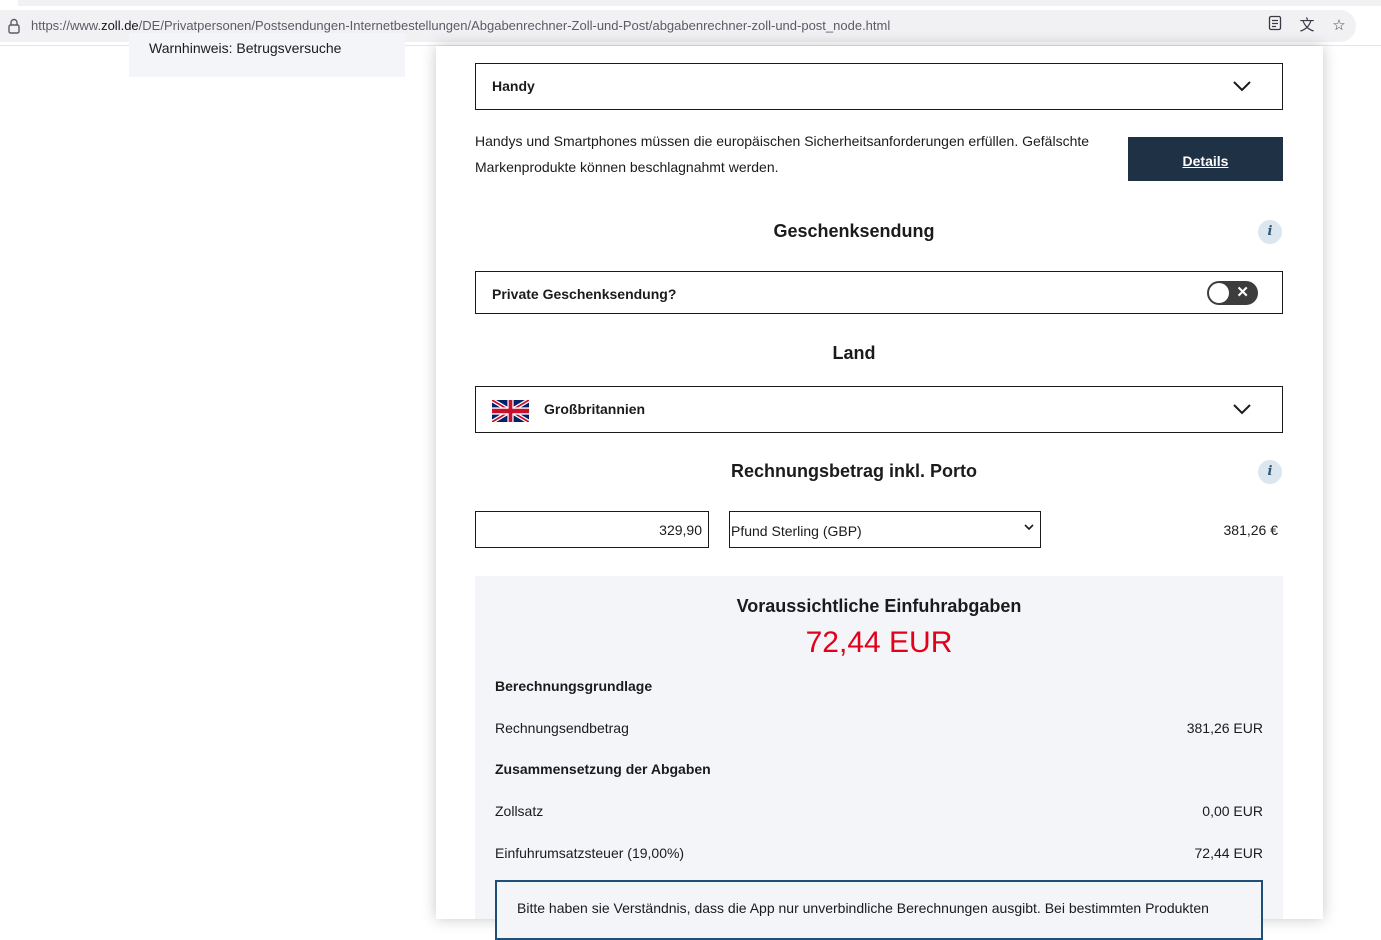 This screenshot has height=940, width=1381. I want to click on bookmark-star-icon: ☆, so click(1339, 26).